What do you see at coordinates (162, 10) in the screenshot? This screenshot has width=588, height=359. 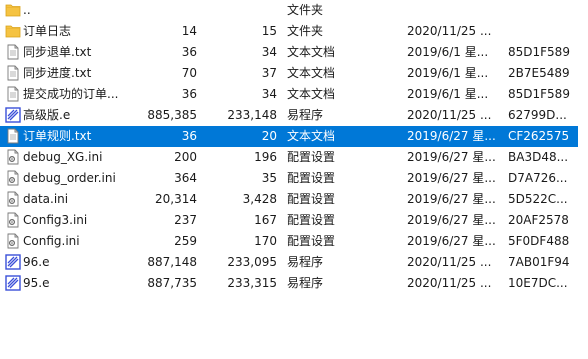 I see `file-size` at bounding box center [162, 10].